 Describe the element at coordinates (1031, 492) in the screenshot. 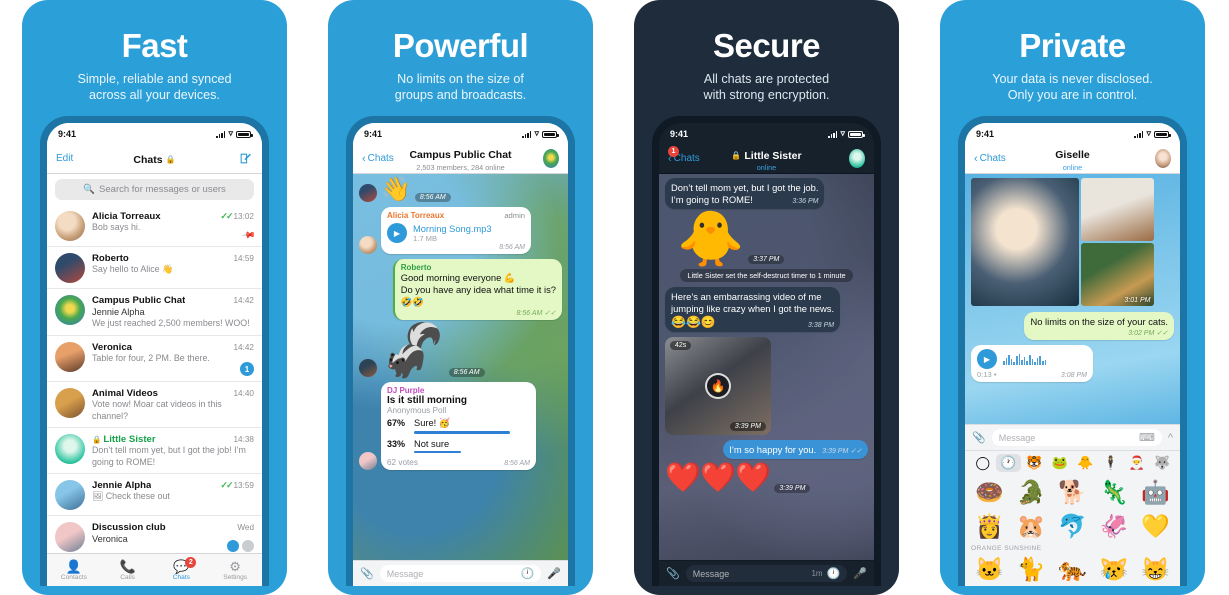

I see `sticker-item: 🐊` at that location.